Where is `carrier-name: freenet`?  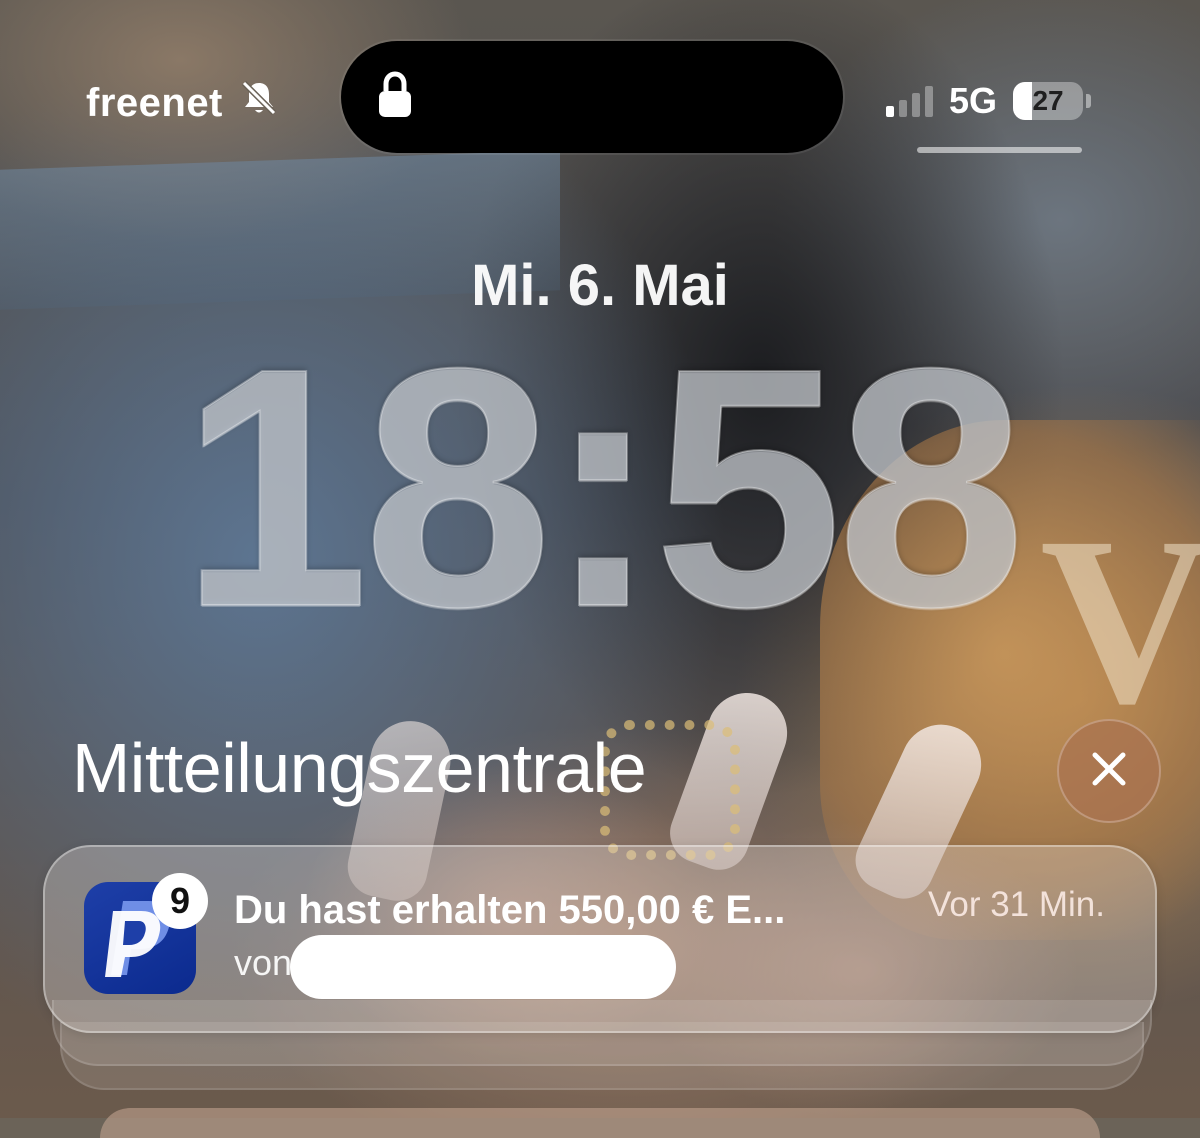
carrier-name: freenet is located at coordinates (154, 102).